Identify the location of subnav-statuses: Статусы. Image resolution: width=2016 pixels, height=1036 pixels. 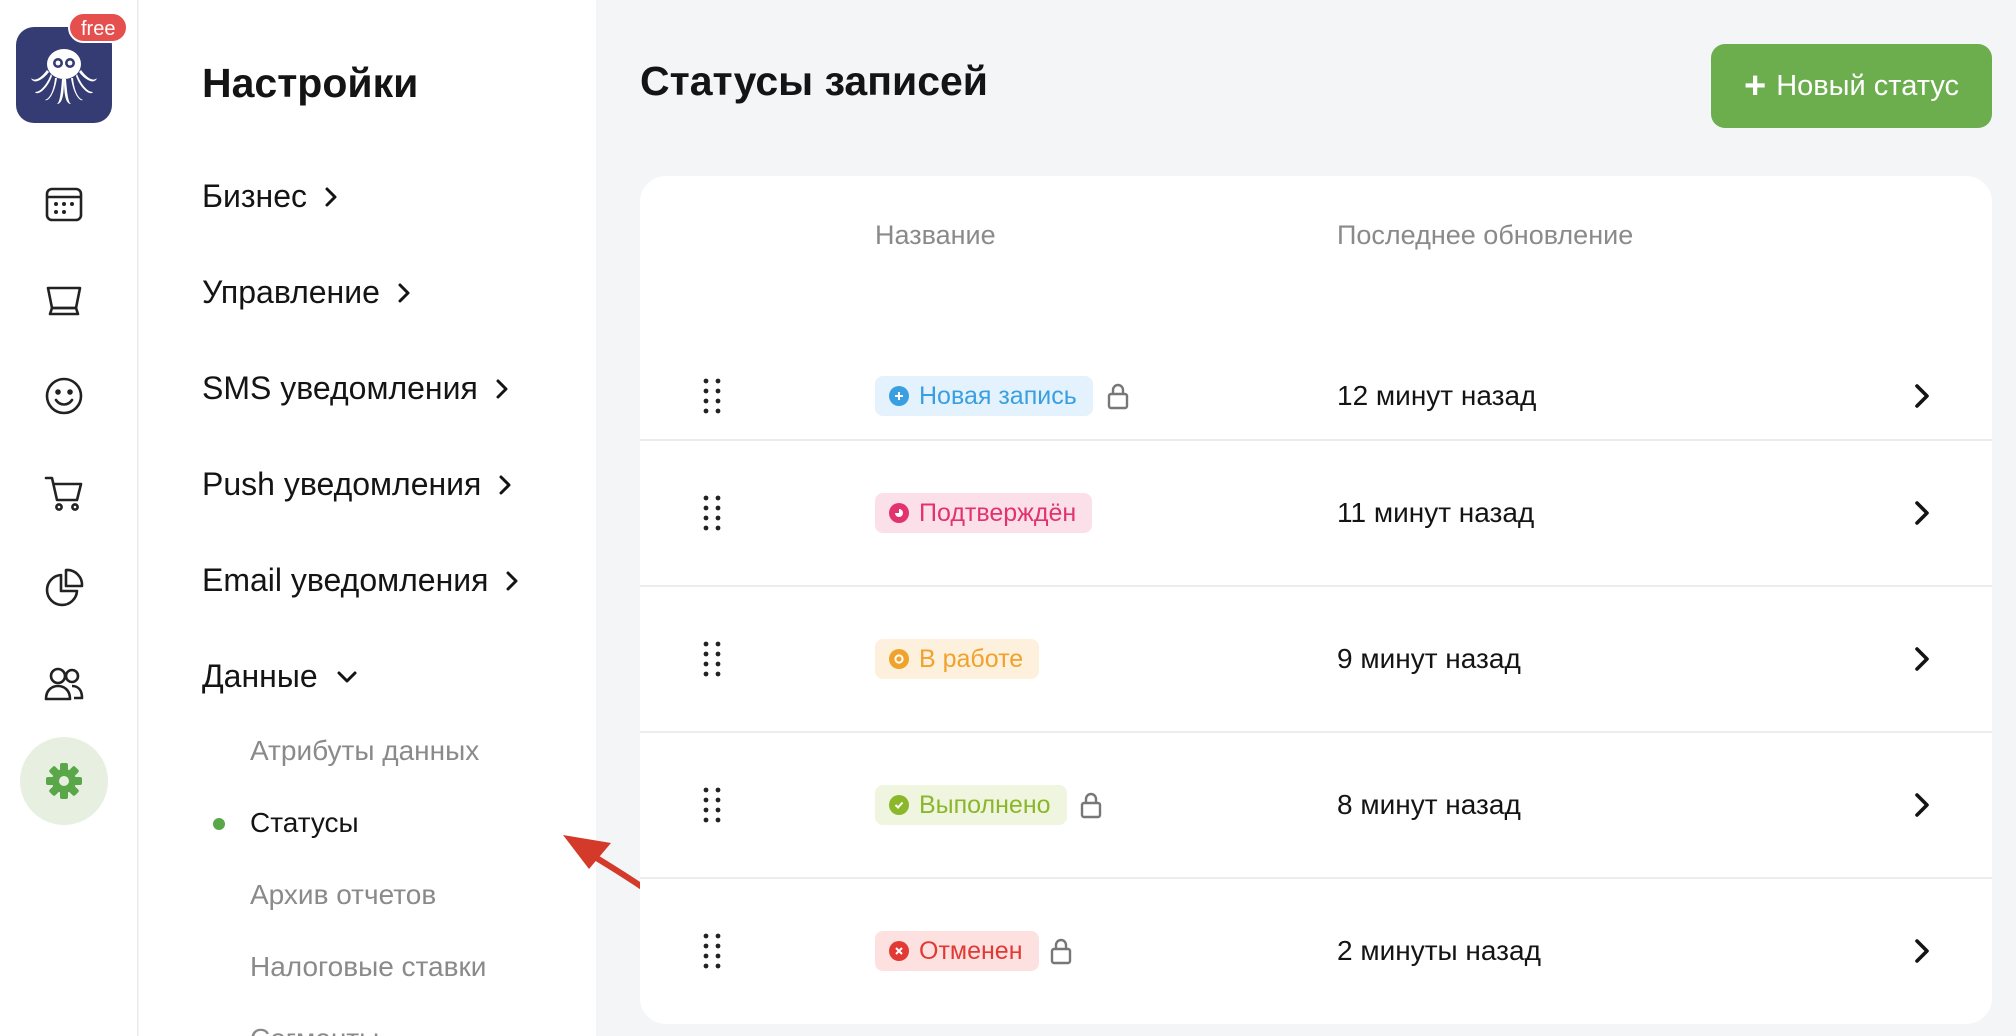
(304, 823).